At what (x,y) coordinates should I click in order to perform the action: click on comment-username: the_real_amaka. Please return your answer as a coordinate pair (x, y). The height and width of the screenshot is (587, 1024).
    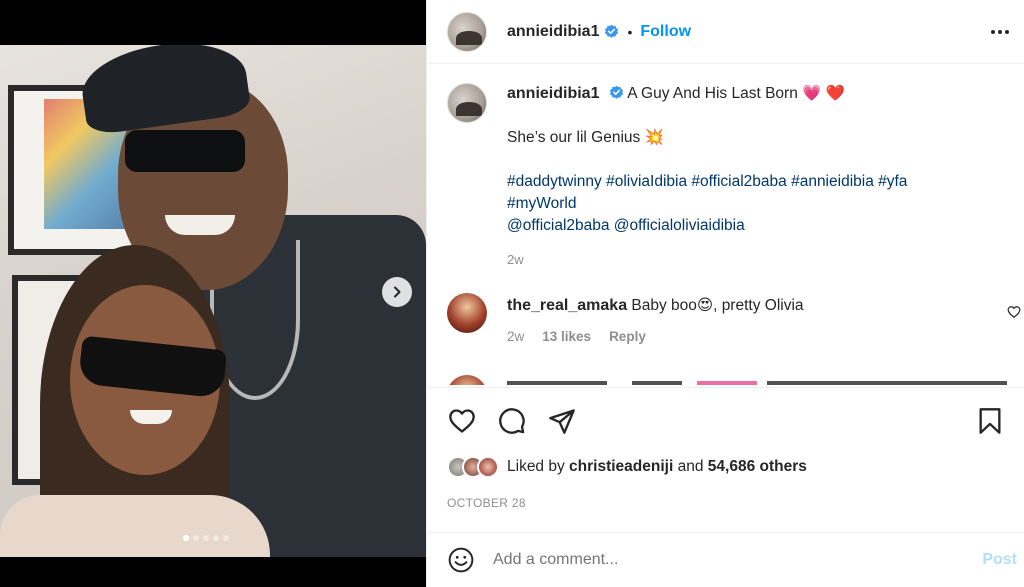
    Looking at the image, I should click on (567, 305).